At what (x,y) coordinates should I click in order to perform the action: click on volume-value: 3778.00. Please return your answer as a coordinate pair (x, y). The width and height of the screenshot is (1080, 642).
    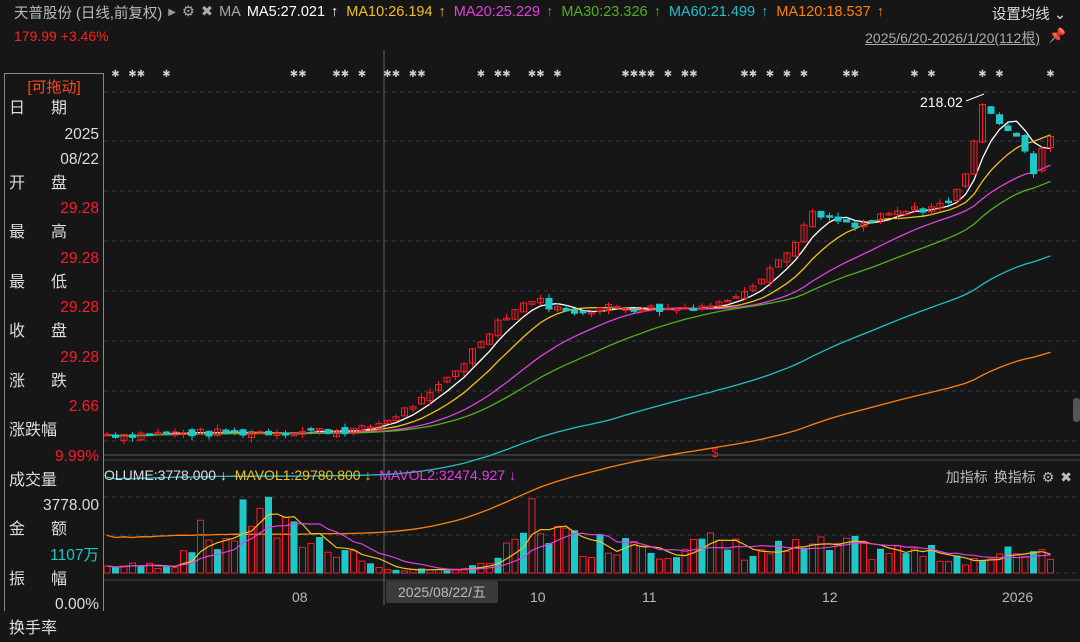
    Looking at the image, I should click on (70, 505).